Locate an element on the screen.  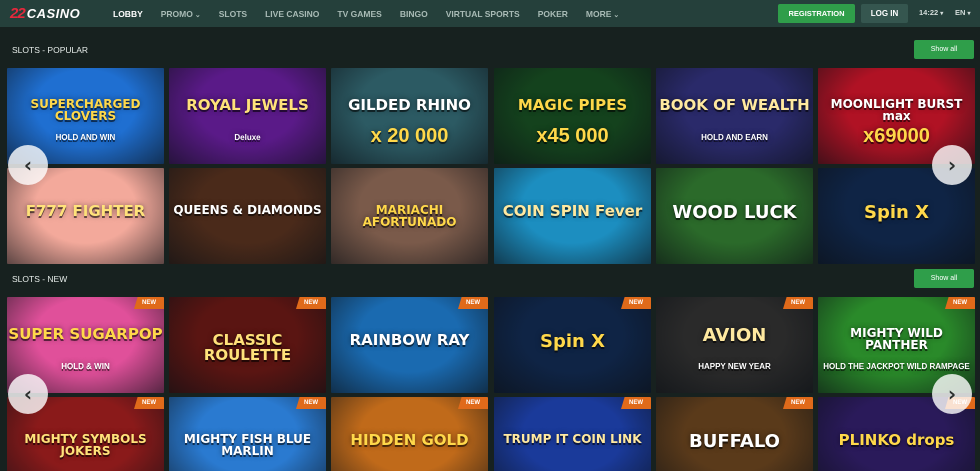
game-title: RAINBOW RAY is located at coordinates (409, 340).